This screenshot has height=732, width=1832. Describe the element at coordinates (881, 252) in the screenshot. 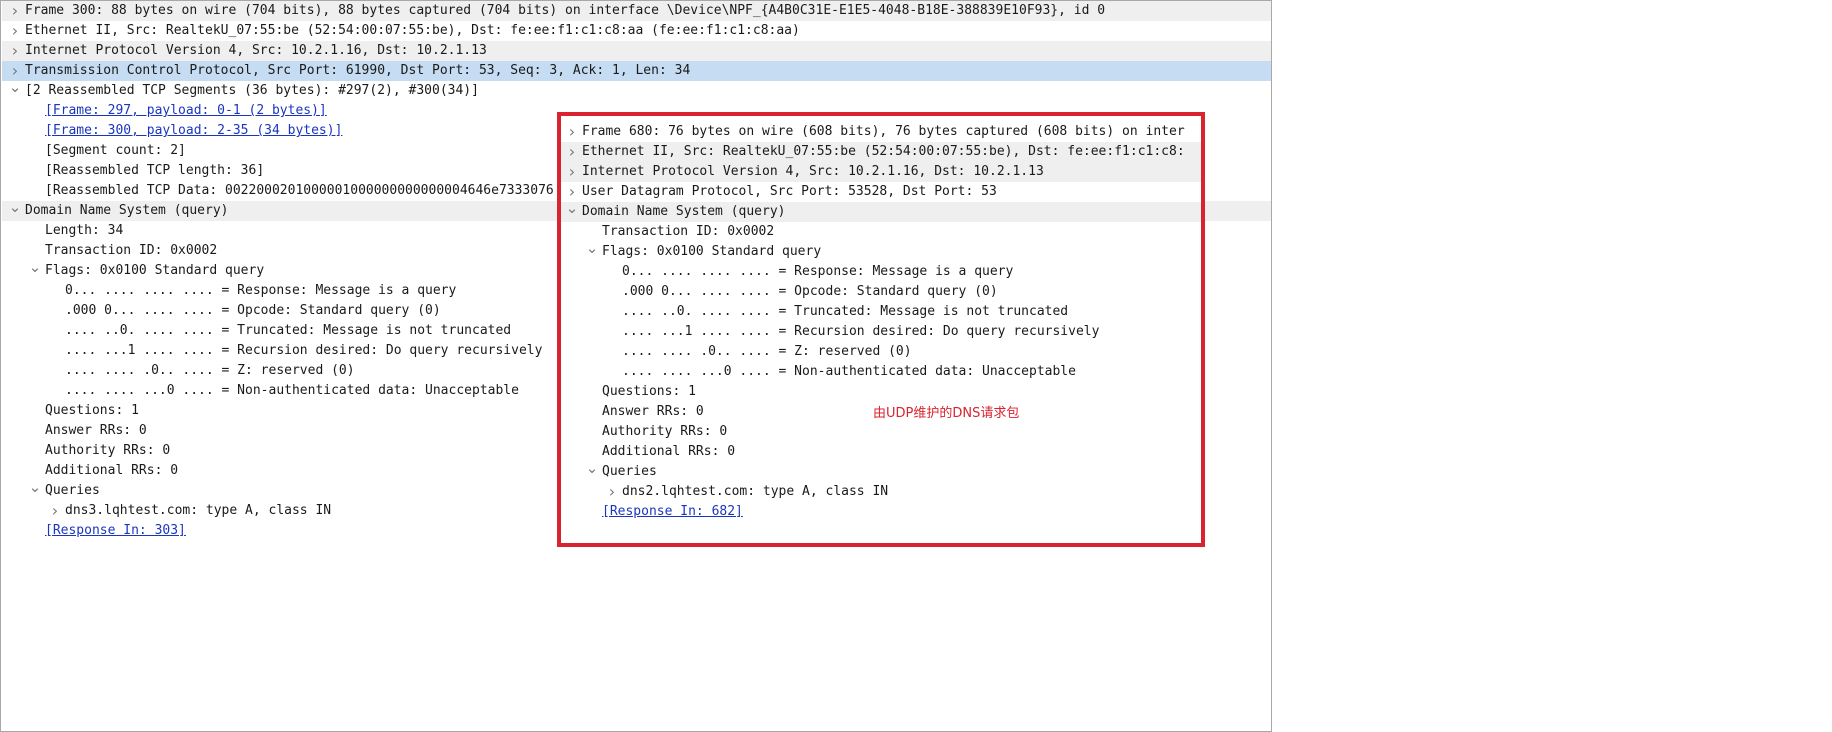

I see `tree-row: Flags: 0x0100 Standard query` at that location.